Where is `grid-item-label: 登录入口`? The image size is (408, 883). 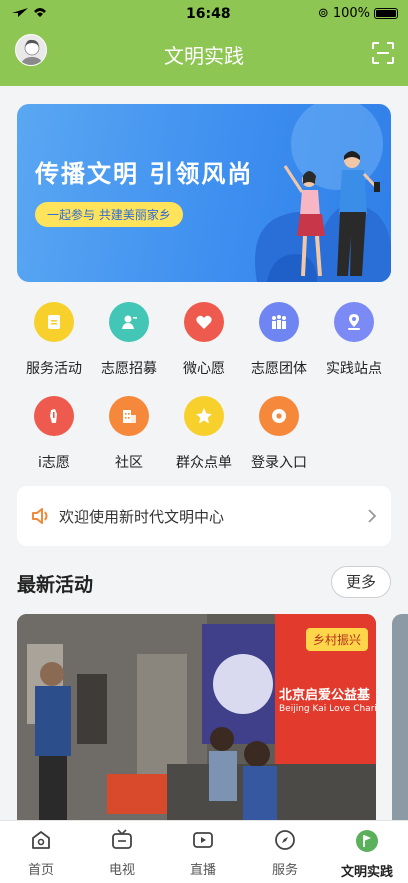
grid-item-label: 登录入口 is located at coordinates (279, 463).